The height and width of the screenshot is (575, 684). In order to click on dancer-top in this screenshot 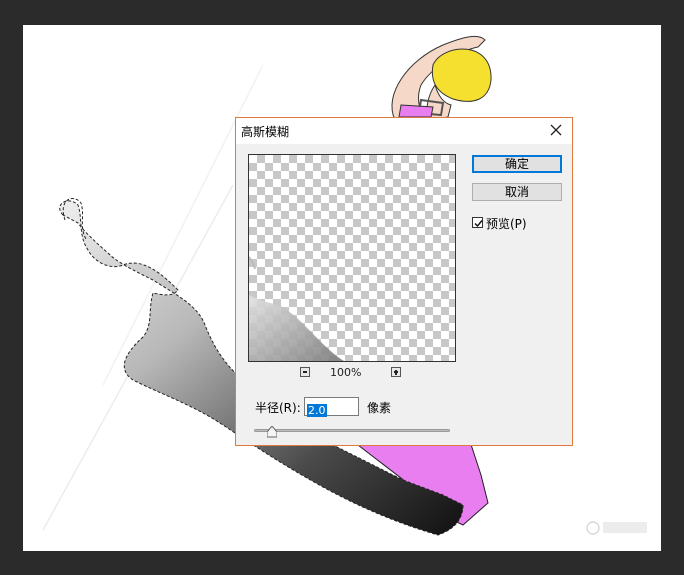, I will do `click(416, 111)`.